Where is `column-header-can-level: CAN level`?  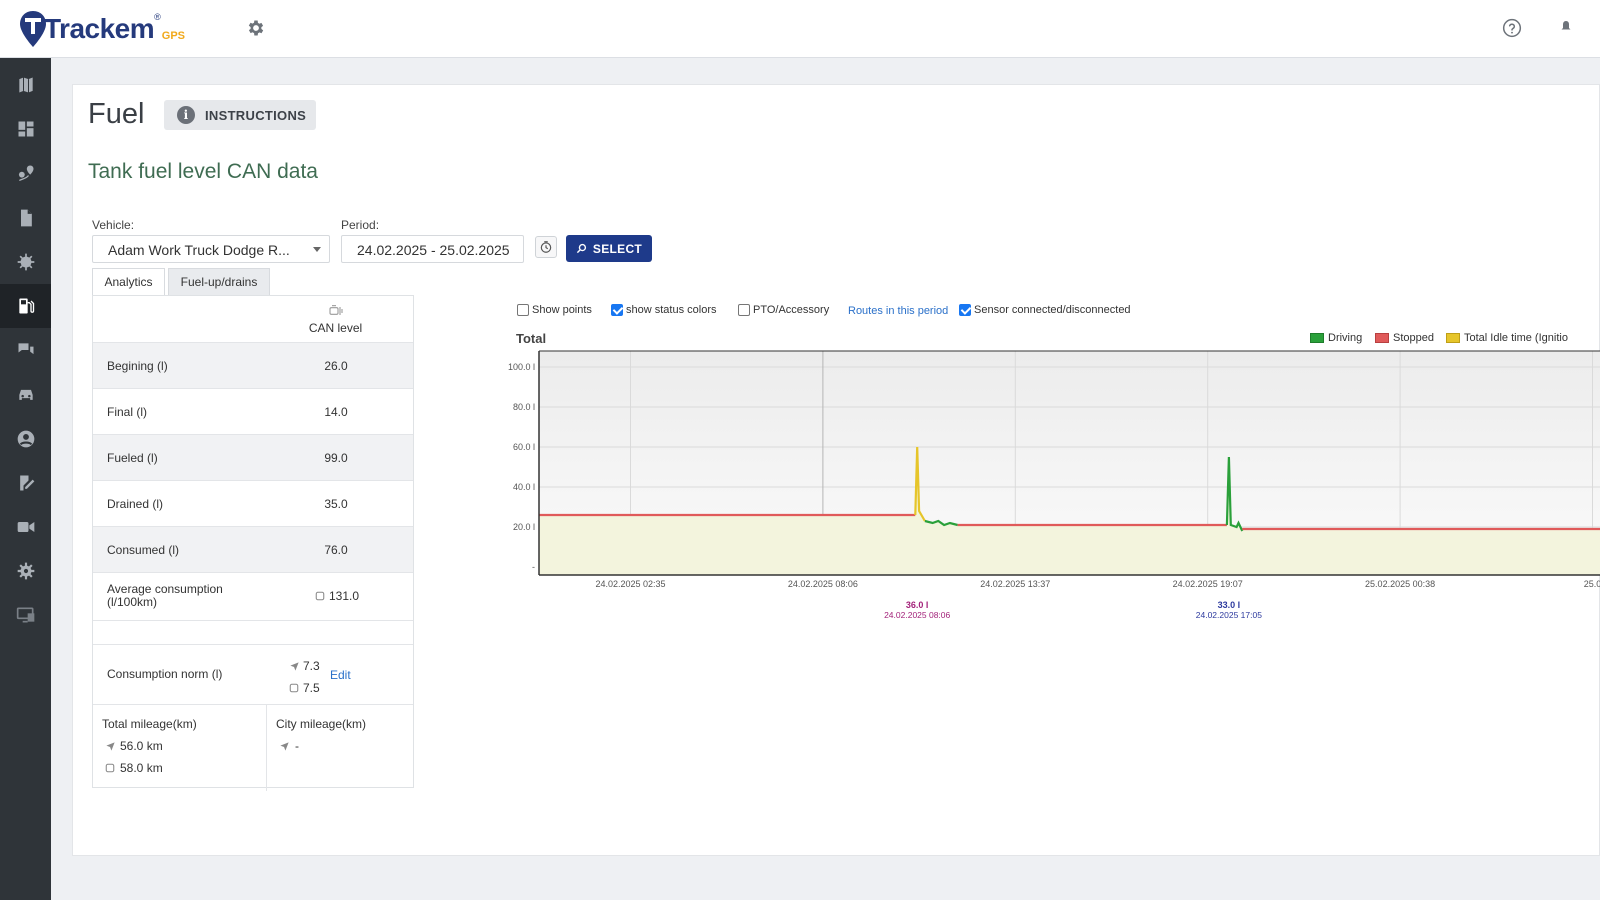
column-header-can-level: CAN level is located at coordinates (335, 319).